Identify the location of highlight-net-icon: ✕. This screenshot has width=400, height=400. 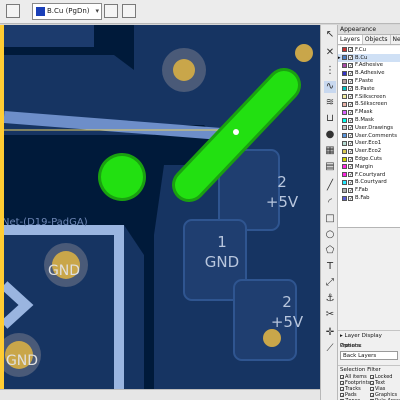
(330, 53).